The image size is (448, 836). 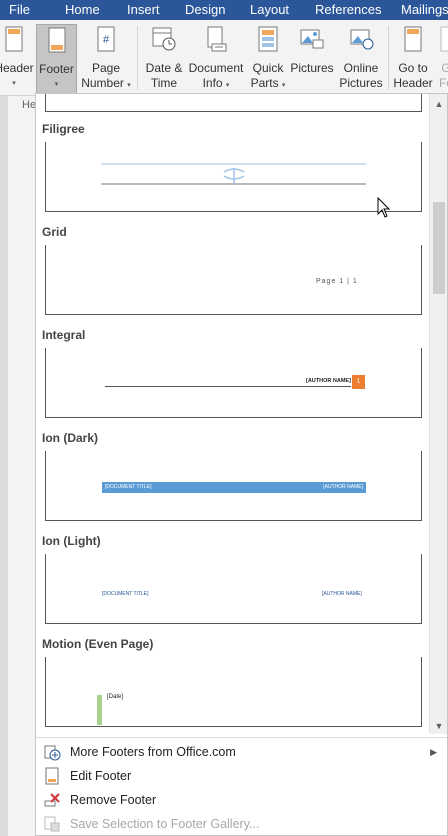 I want to click on tab-file: File, so click(x=19, y=9).